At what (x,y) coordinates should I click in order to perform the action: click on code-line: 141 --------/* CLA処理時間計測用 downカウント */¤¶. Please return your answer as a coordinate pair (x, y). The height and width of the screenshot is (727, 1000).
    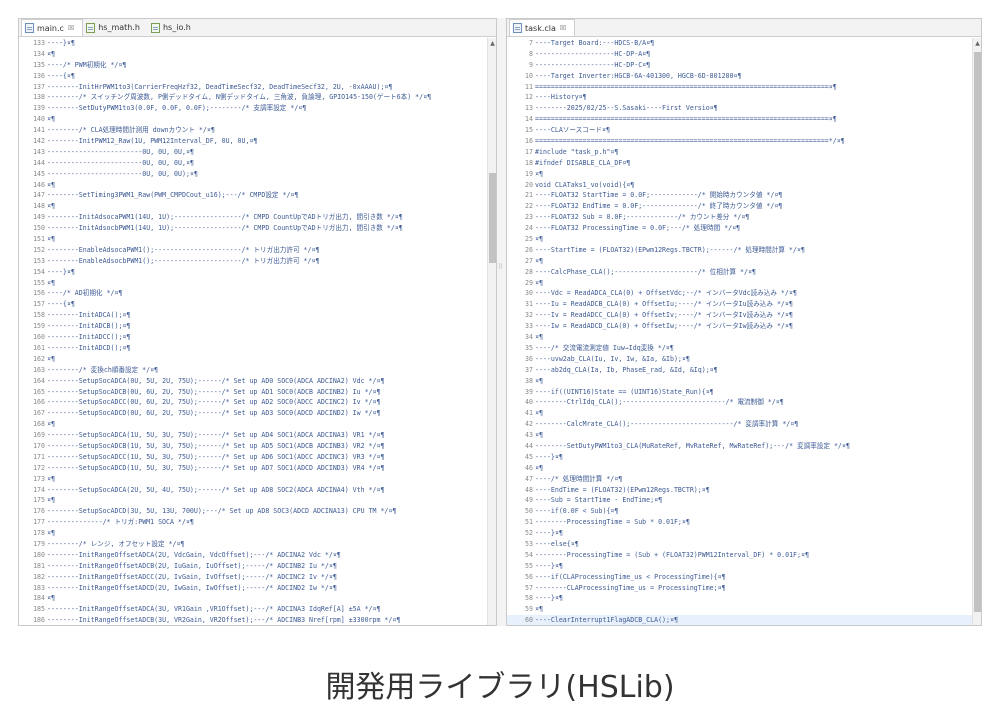
    Looking at the image, I should click on (257, 130).